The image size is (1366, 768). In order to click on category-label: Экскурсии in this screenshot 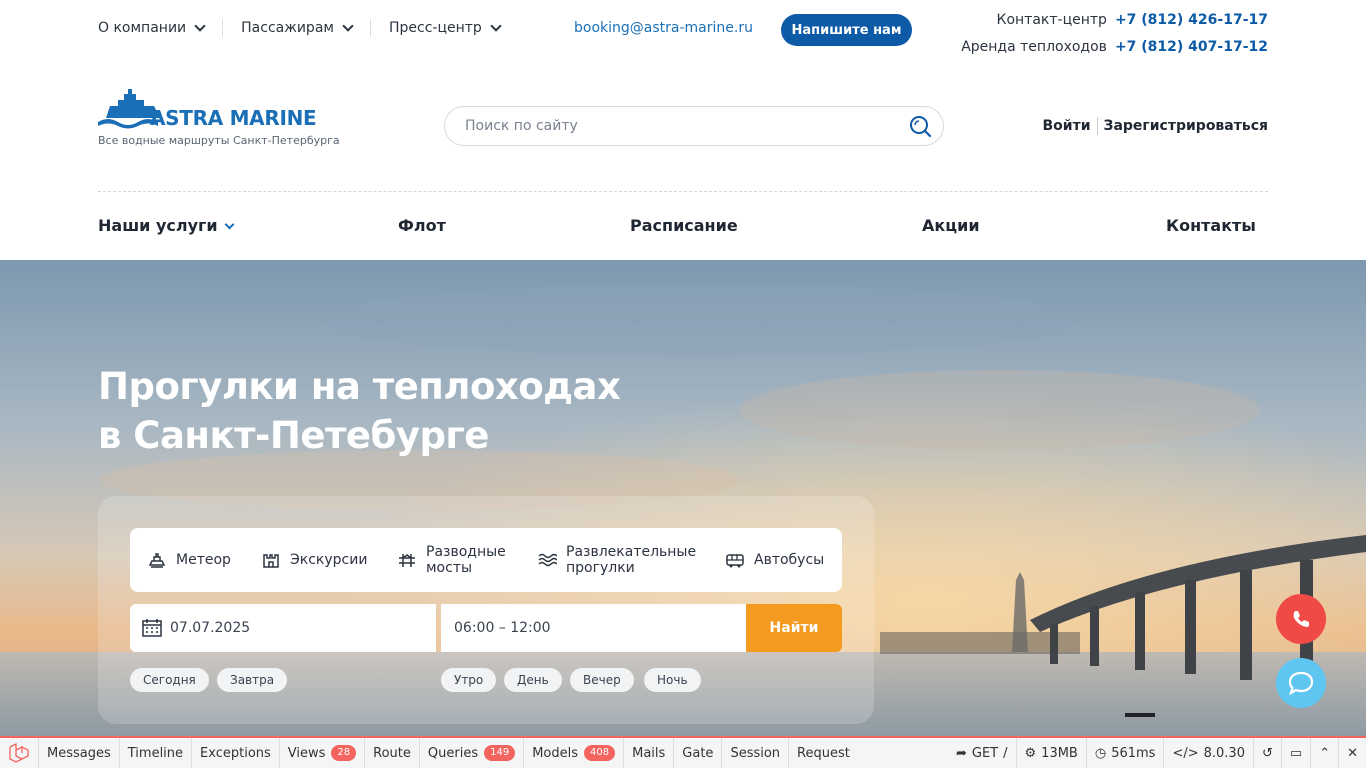, I will do `click(329, 560)`.